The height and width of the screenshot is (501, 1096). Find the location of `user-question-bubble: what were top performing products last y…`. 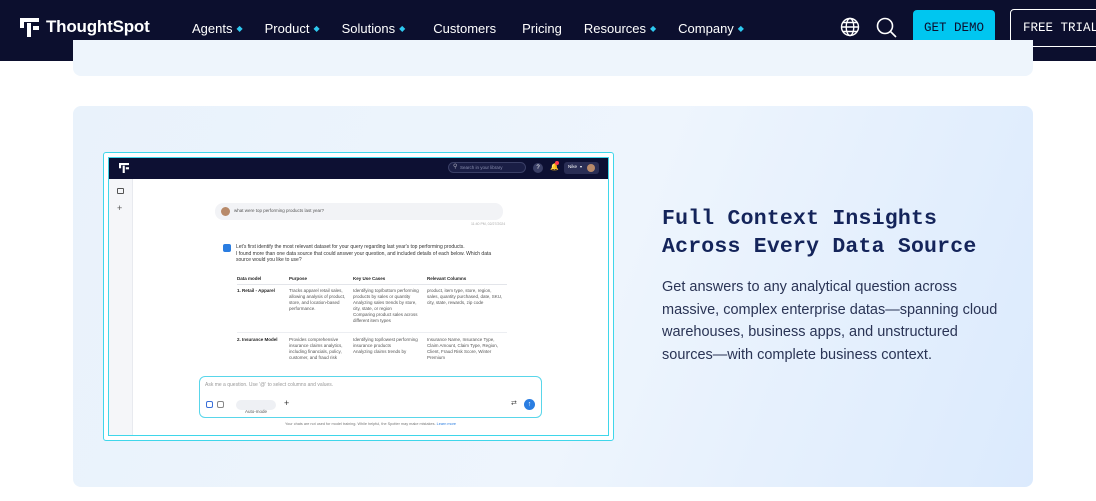

user-question-bubble: what were top performing products last y… is located at coordinates (359, 211).